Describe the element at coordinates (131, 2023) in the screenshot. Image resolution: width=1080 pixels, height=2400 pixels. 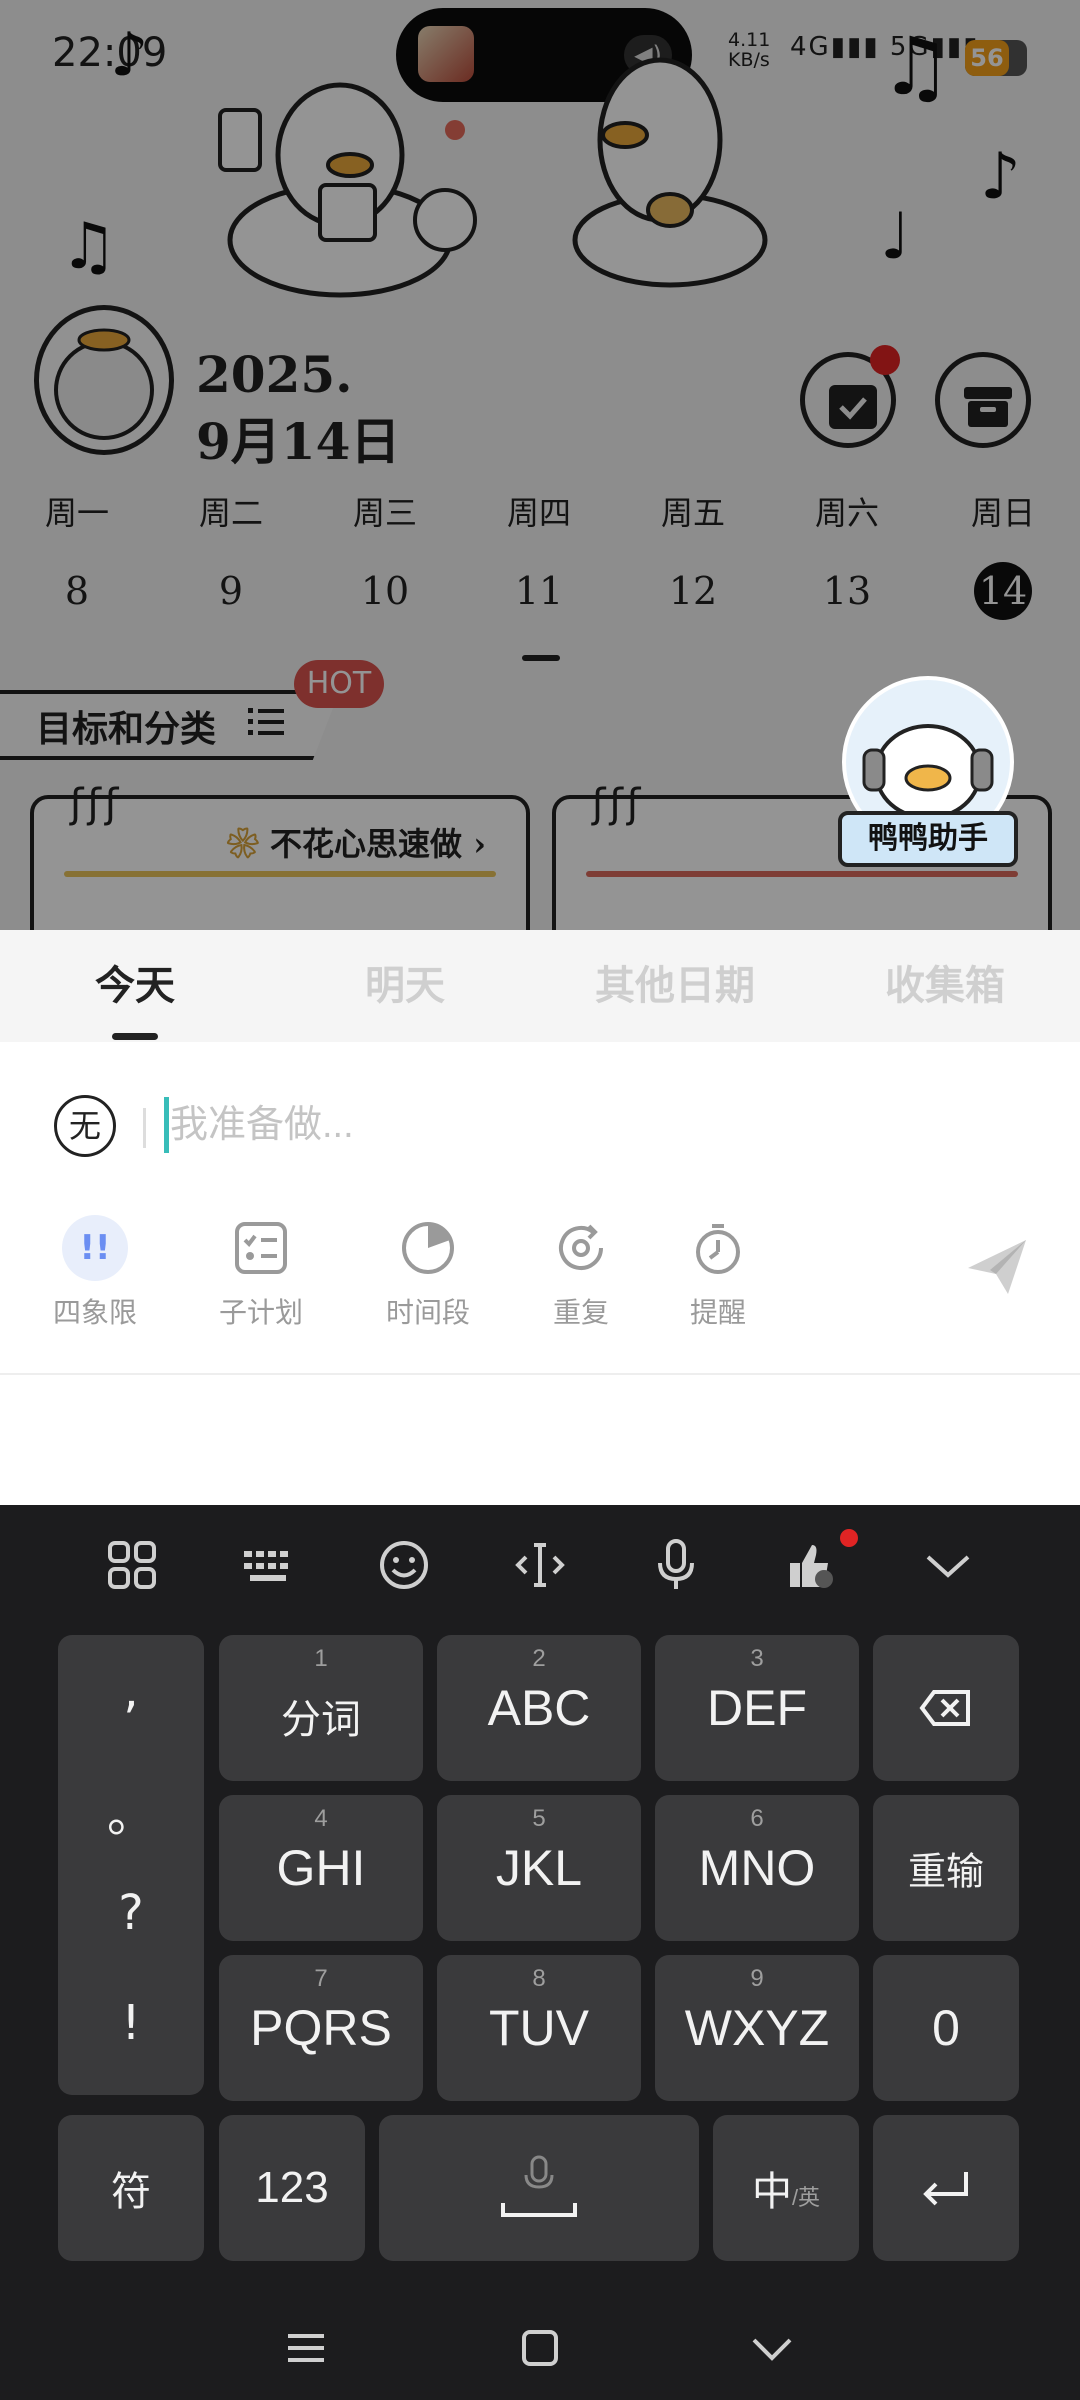
I see `key-exclaim: !` at that location.